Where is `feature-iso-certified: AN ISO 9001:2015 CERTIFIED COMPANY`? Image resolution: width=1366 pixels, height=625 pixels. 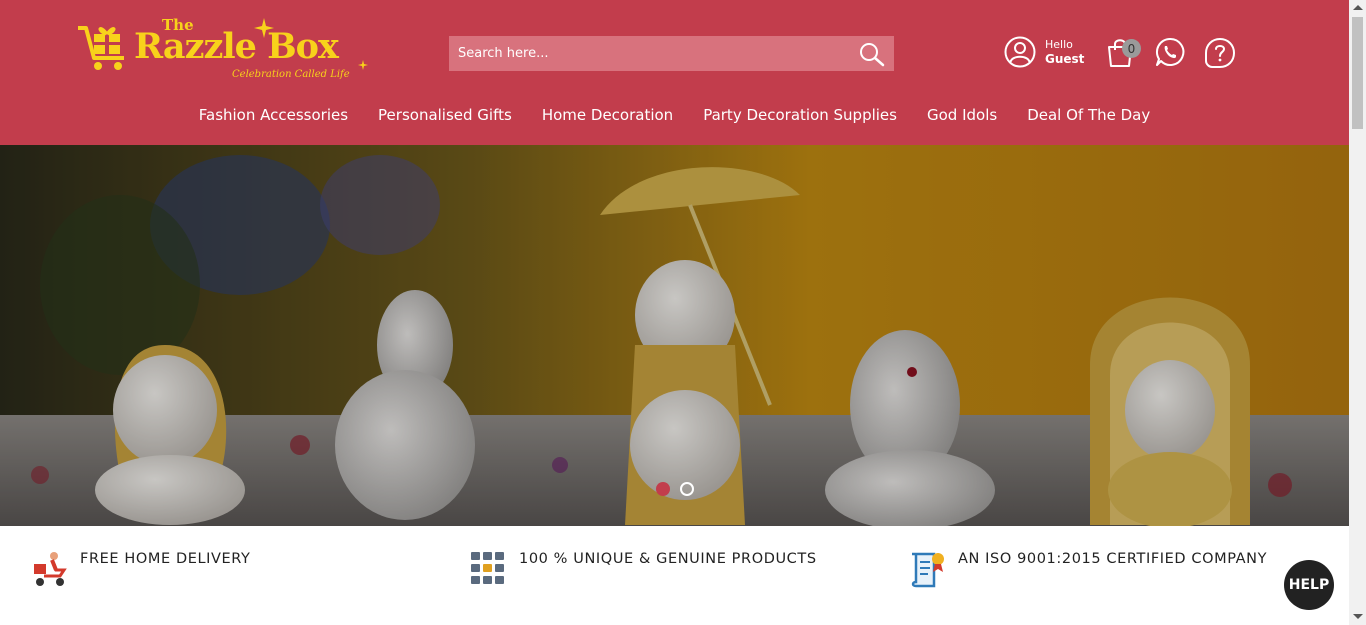
feature-iso-certified: AN ISO 9001:2015 CERTIFIED COMPANY is located at coordinates (1087, 570).